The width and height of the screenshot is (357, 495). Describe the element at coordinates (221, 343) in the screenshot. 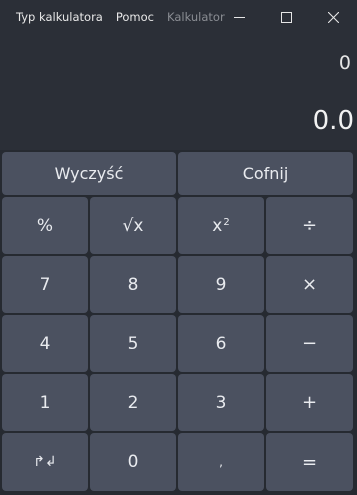

I see `digit-6-button: 6` at that location.